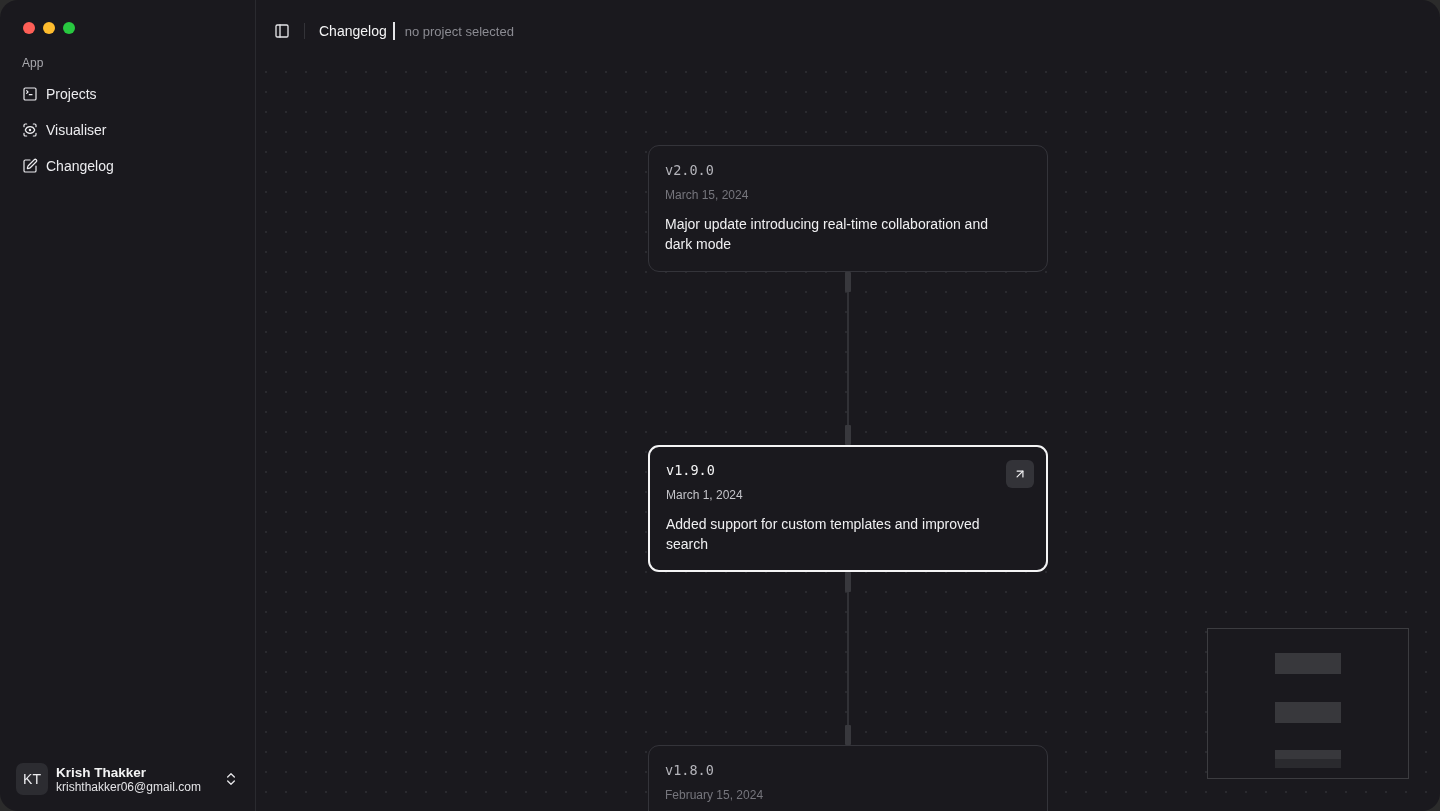 This screenshot has height=811, width=1440. I want to click on changelog-card: v1.8.0 February 15, 2024, so click(848, 778).